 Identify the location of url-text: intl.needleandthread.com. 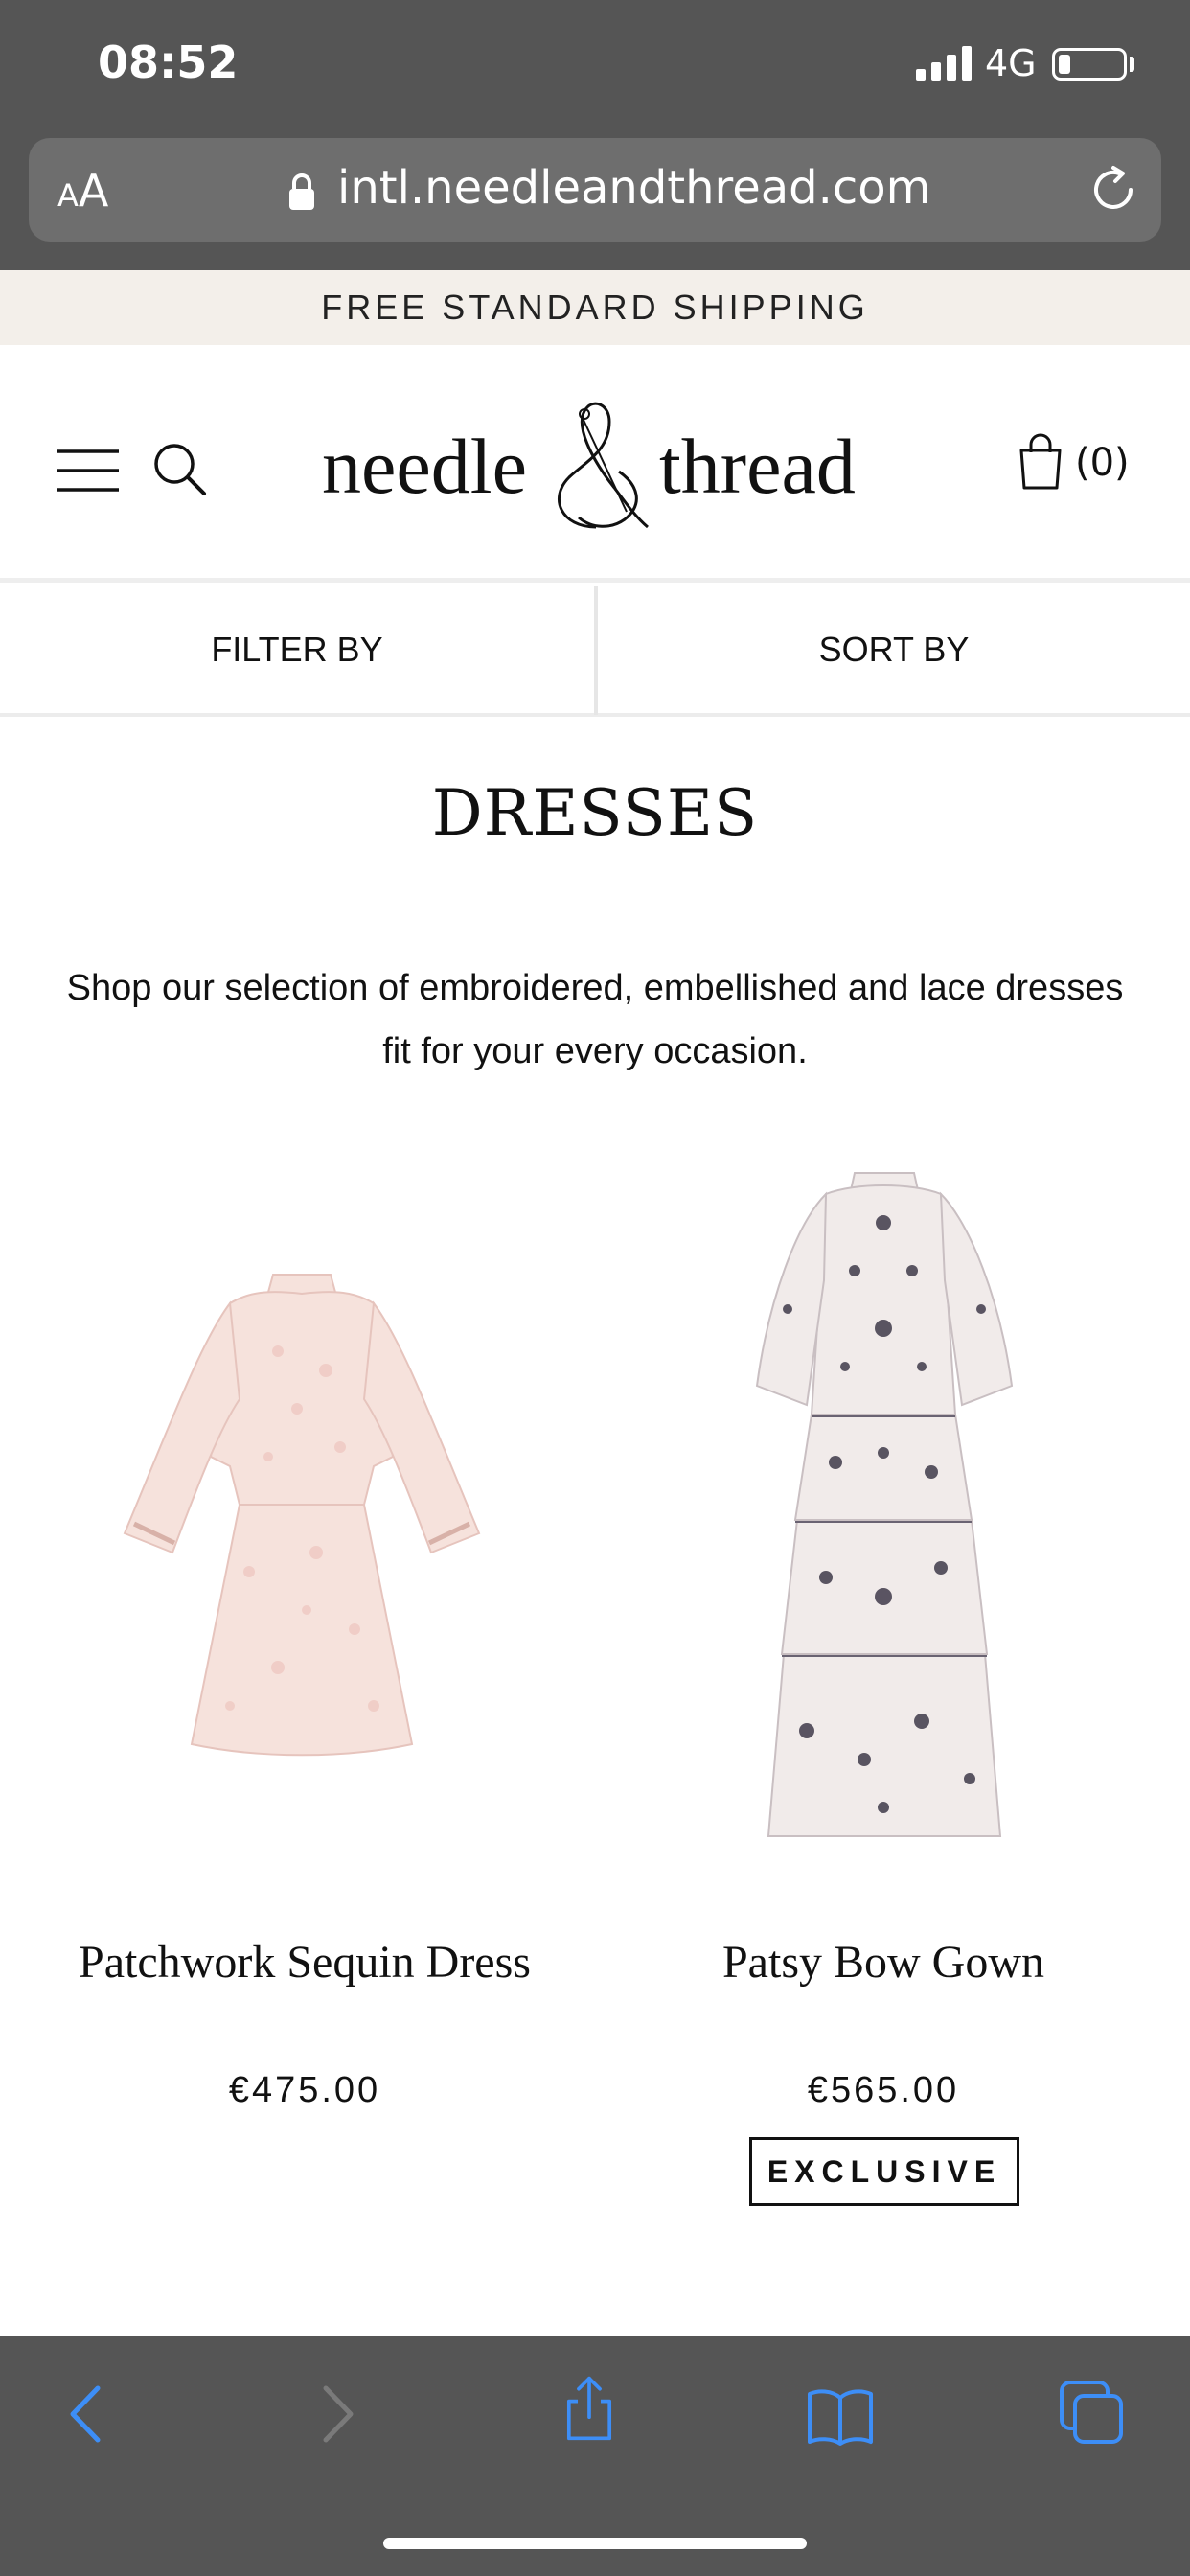
(634, 188).